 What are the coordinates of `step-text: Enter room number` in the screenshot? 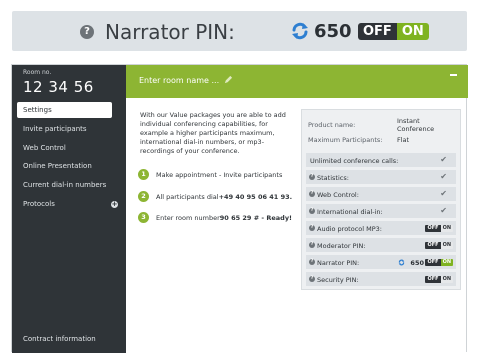 It's located at (188, 217).